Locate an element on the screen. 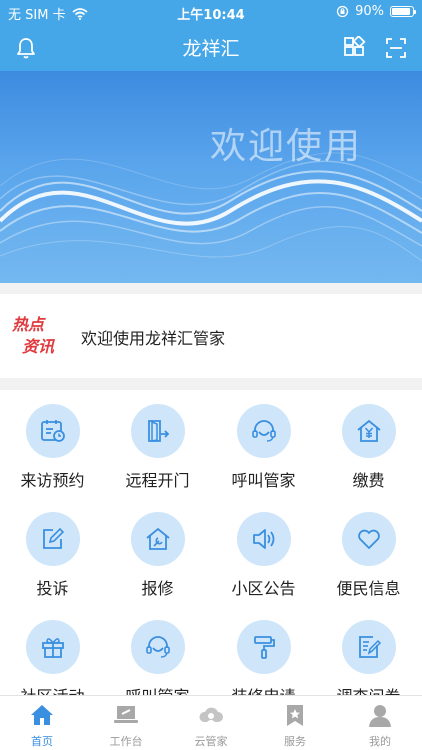 The image size is (422, 750). grid-item-community-events: 社区活动 is located at coordinates (52, 650).